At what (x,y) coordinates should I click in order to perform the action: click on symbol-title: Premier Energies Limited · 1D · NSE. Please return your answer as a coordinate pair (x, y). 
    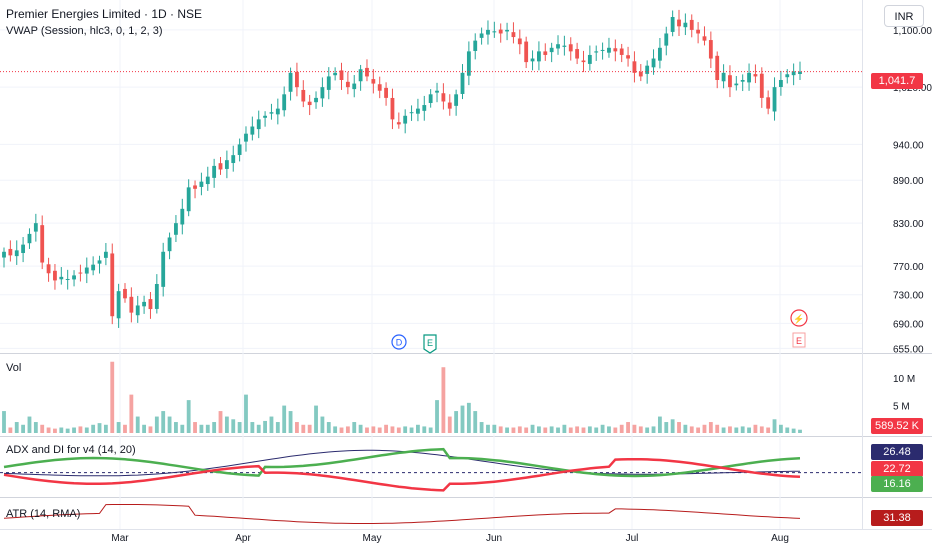
    Looking at the image, I should click on (104, 14).